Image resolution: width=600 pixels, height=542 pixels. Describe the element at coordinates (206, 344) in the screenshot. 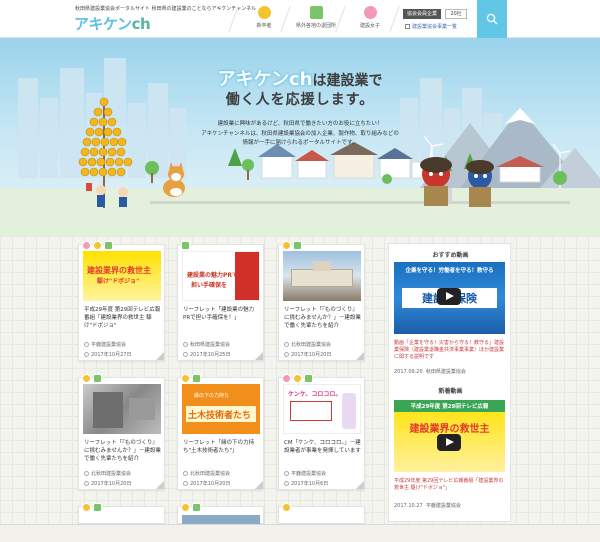

I see `article-org: 秋田県建設業協会` at that location.